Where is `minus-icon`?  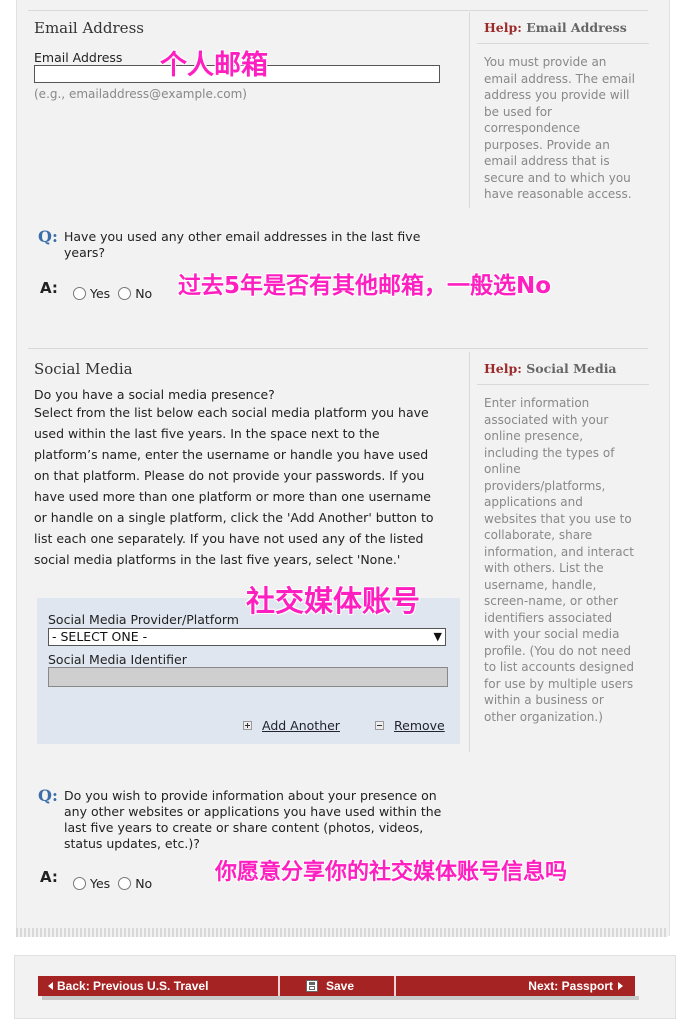
minus-icon is located at coordinates (379, 725).